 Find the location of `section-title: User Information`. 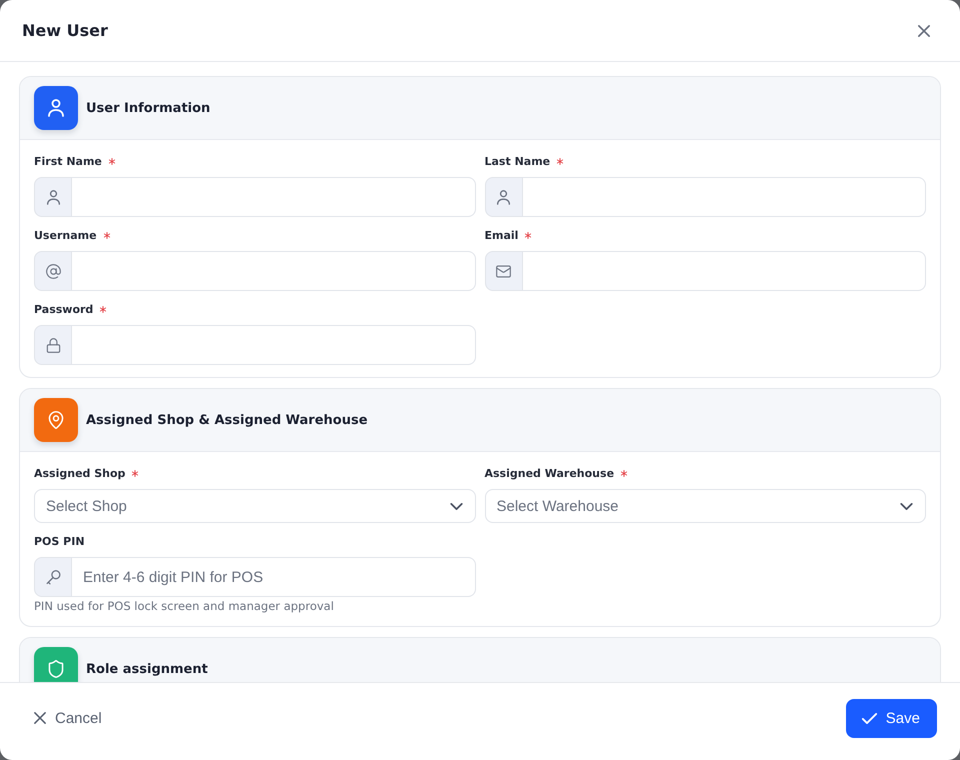

section-title: User Information is located at coordinates (148, 108).